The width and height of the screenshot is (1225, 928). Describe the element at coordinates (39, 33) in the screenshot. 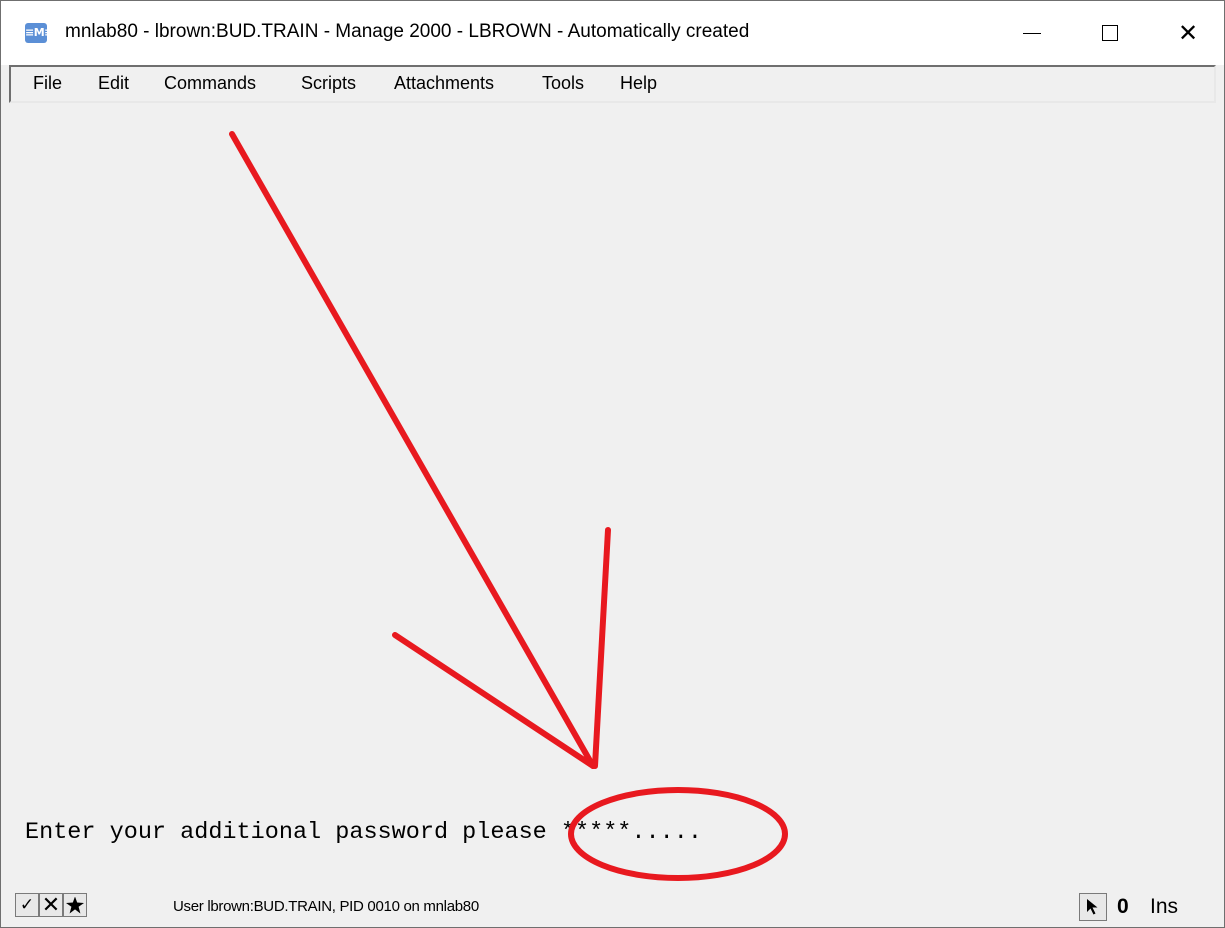

I see `app-icon: ≡M≡` at that location.